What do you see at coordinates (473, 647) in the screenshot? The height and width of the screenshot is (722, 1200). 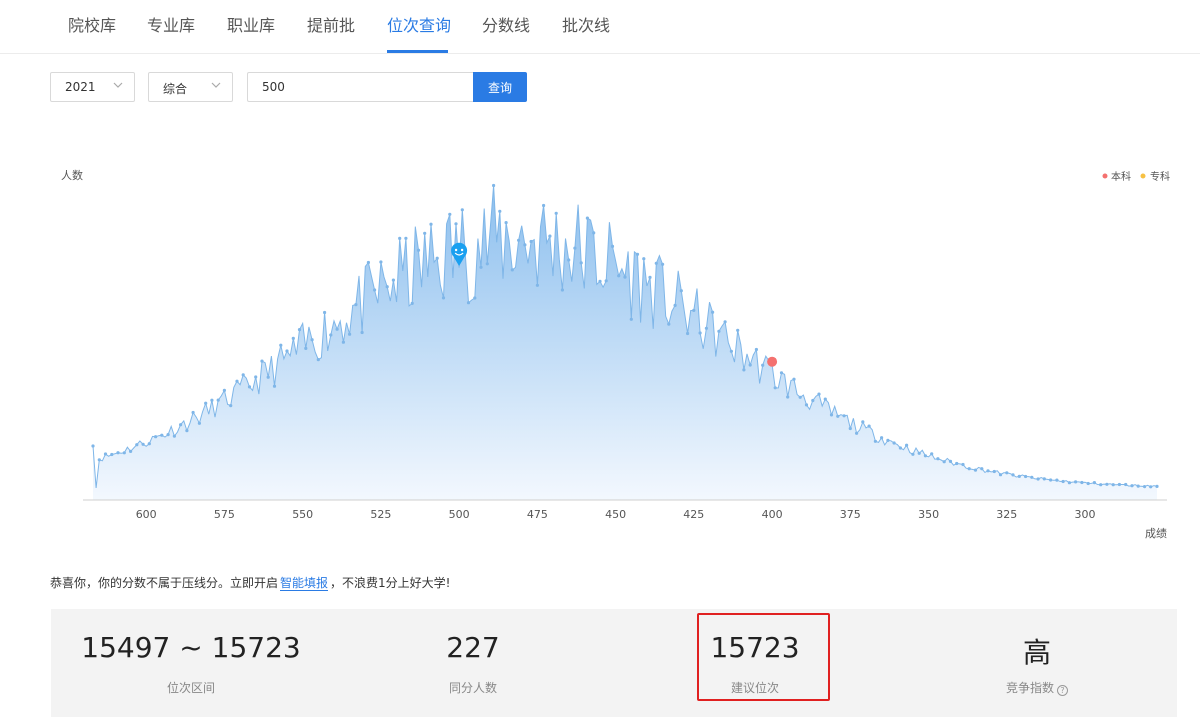 I see `same-score-count-value: 227` at bounding box center [473, 647].